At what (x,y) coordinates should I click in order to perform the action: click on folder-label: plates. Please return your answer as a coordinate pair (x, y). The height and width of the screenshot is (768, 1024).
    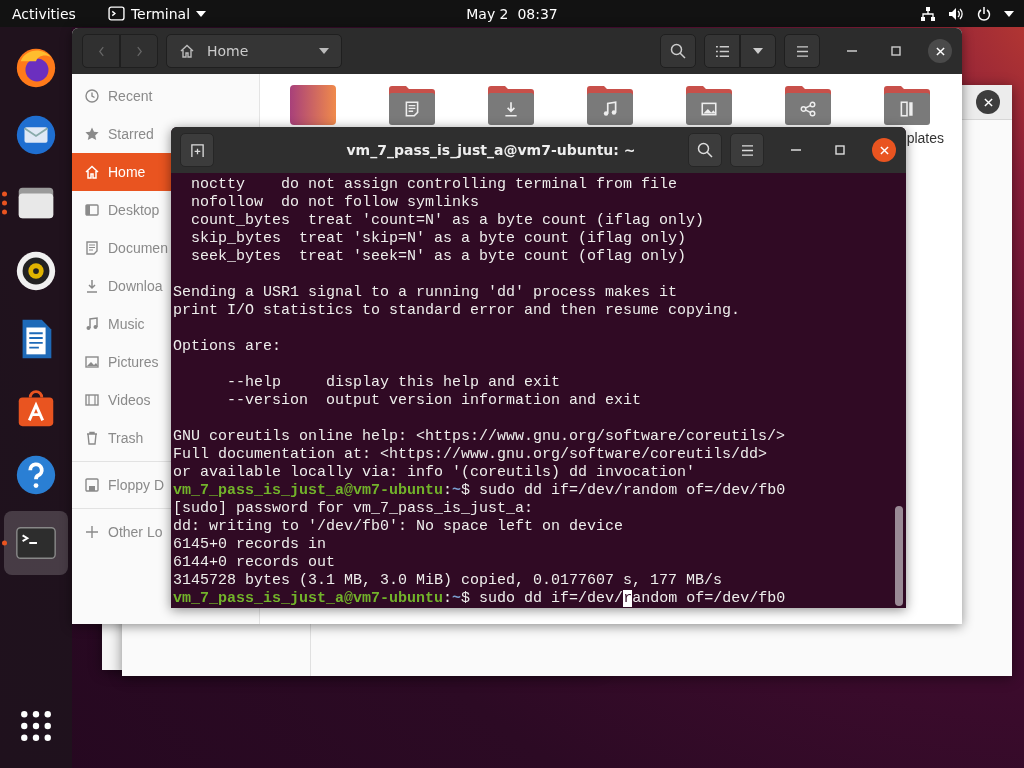
    Looking at the image, I should click on (931, 138).